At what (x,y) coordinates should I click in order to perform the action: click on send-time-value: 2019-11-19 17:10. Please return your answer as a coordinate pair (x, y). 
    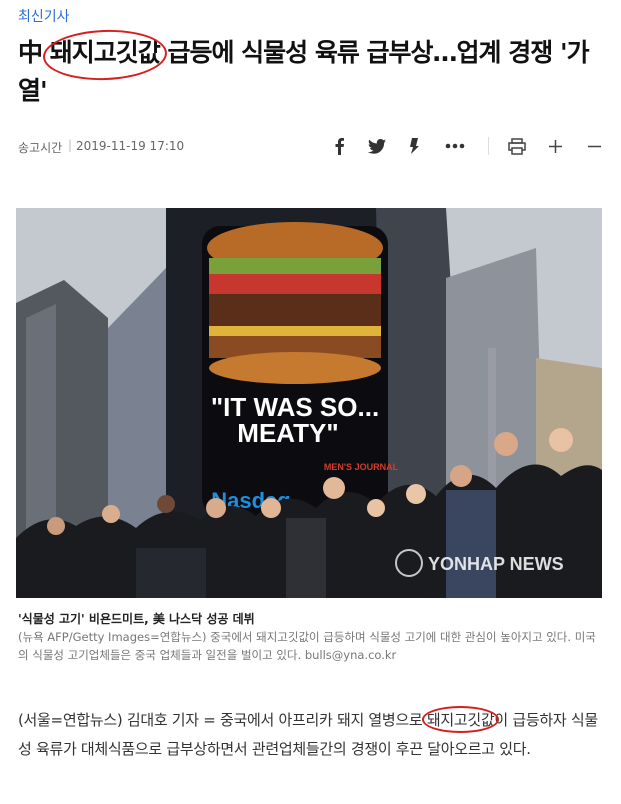
    Looking at the image, I should click on (130, 146).